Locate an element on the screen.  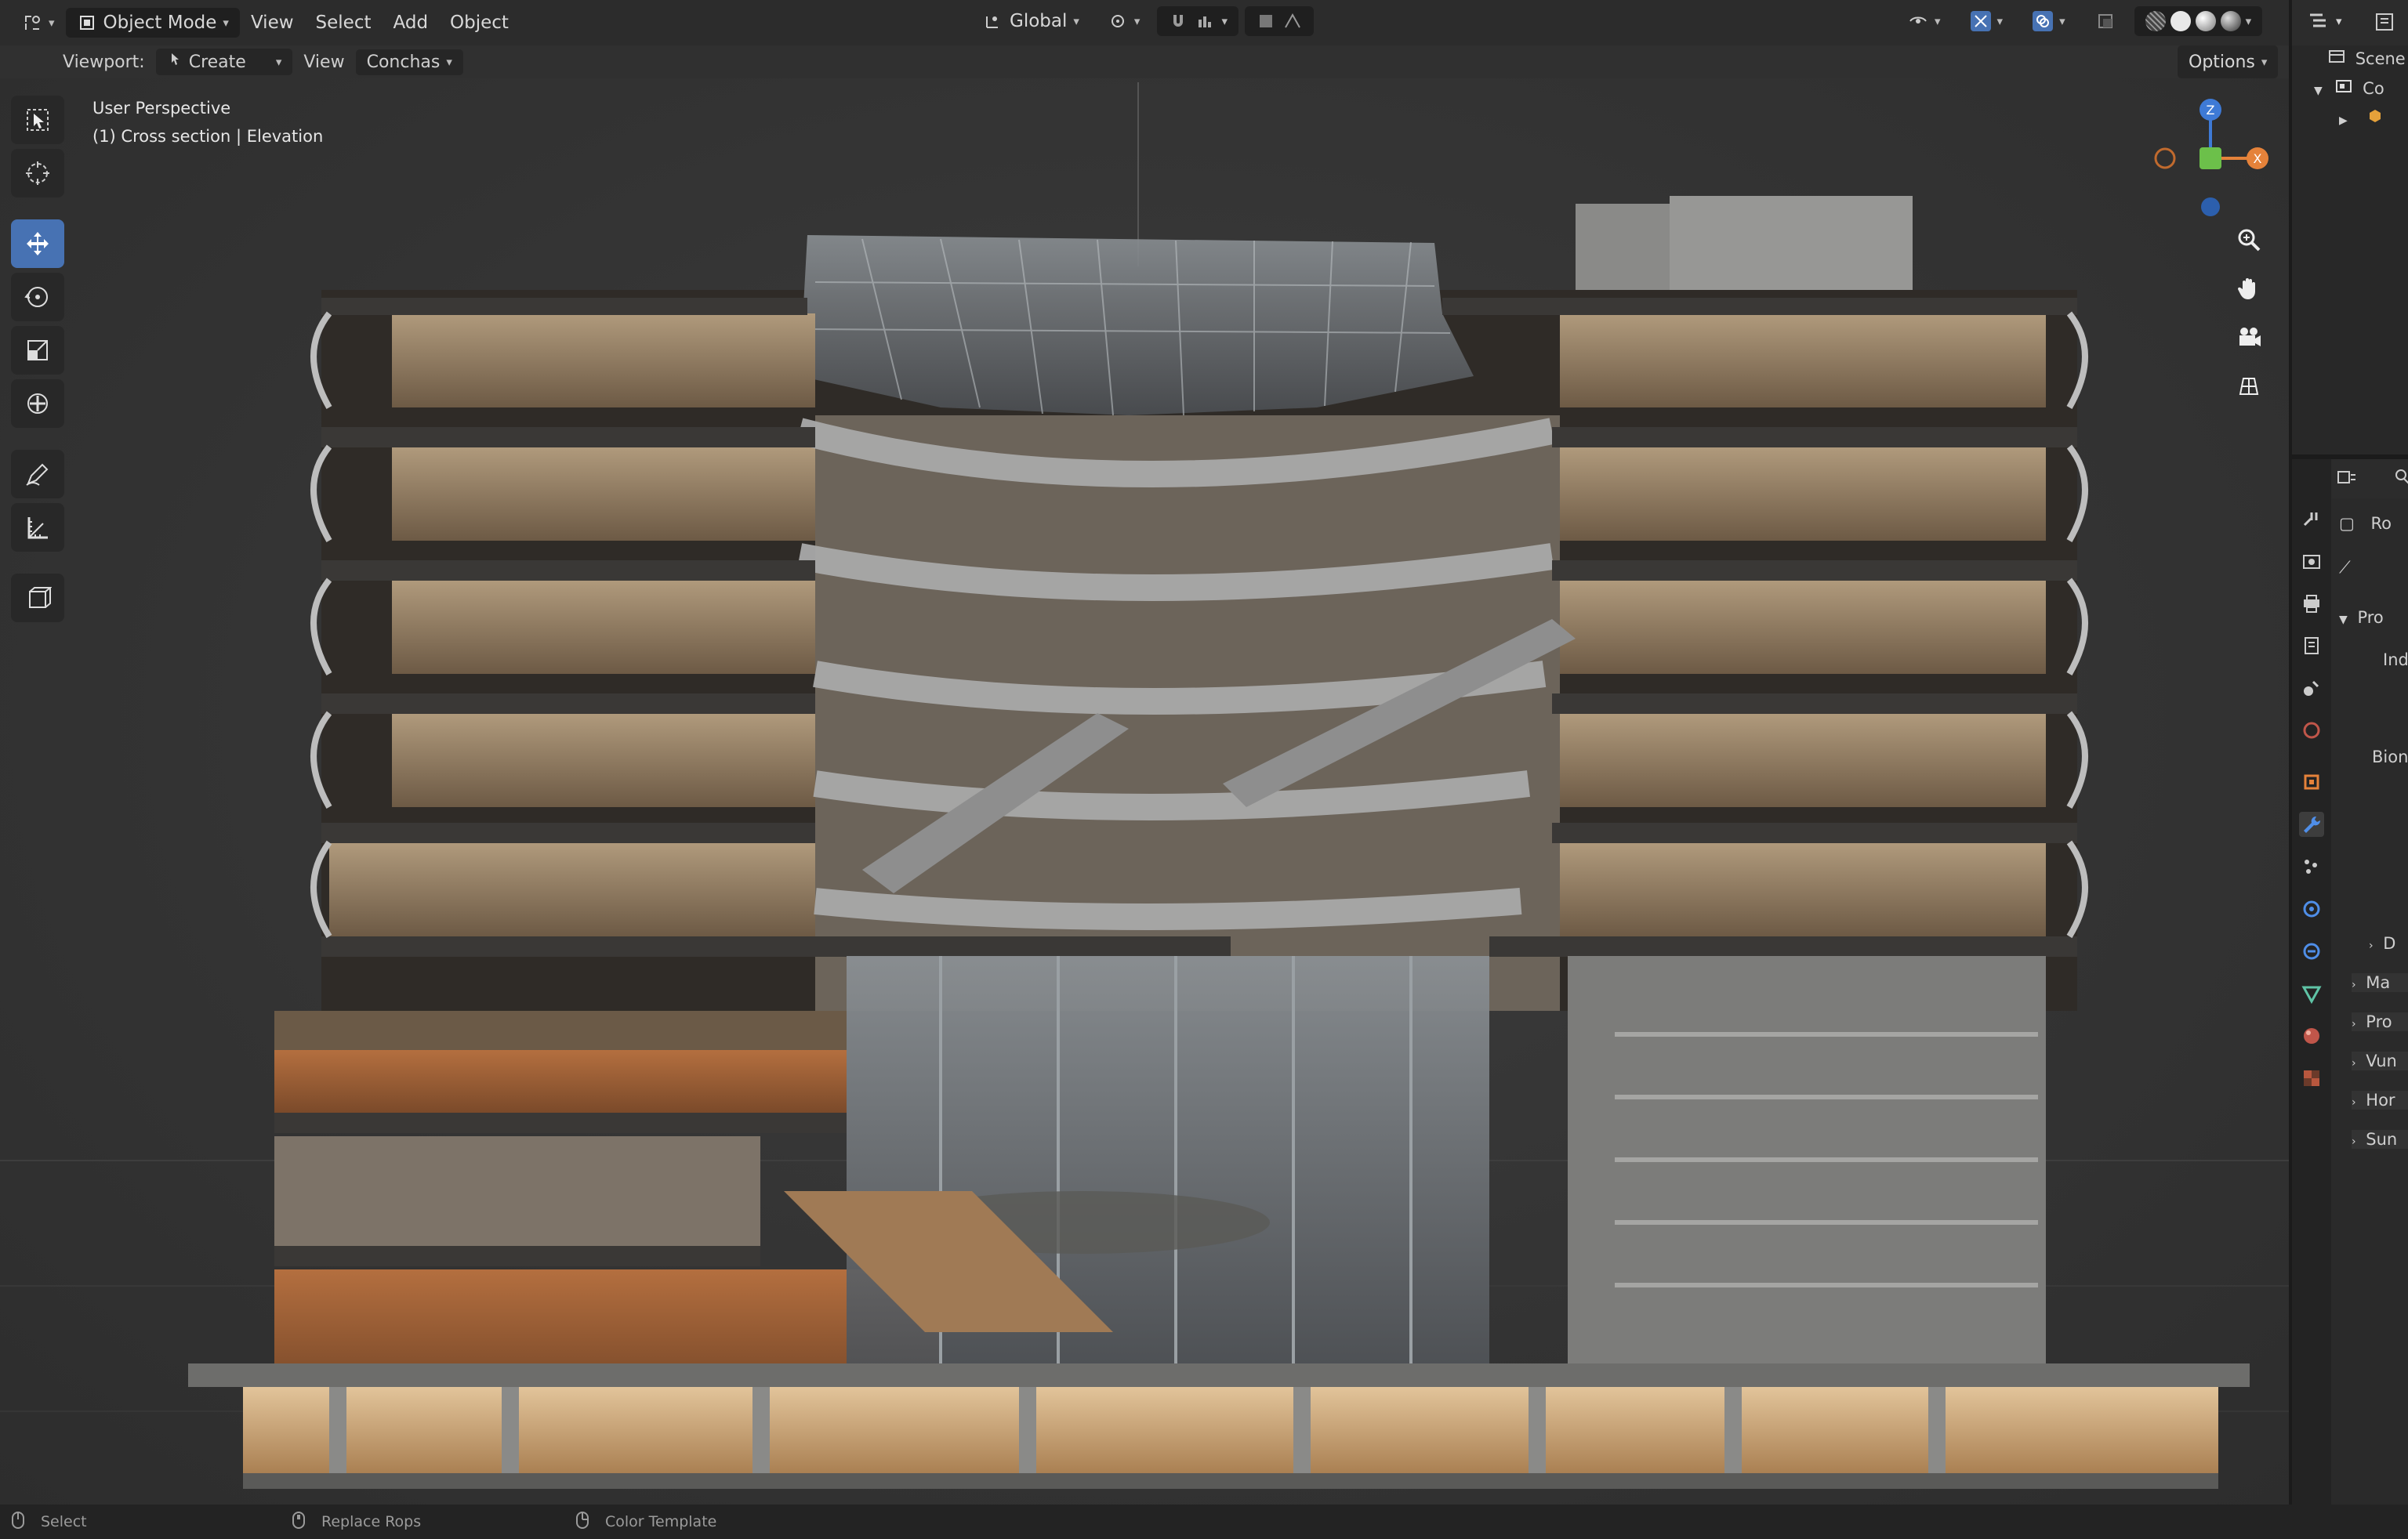
add-cube-tool is located at coordinates (37, 598).